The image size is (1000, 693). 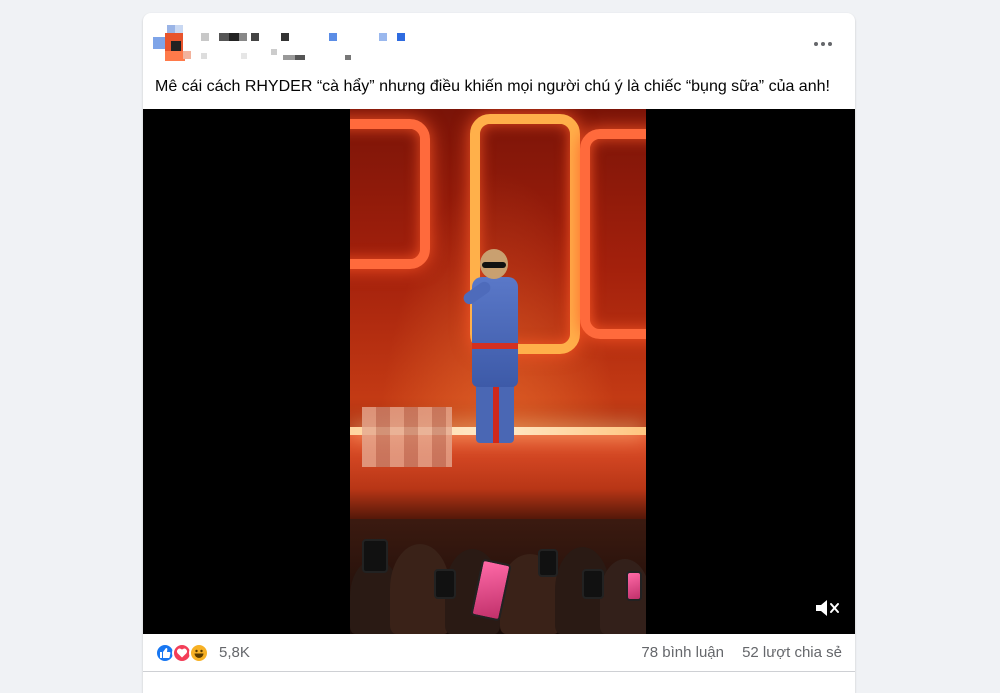 What do you see at coordinates (682, 652) in the screenshot?
I see `comment-count: 78 bình luận` at bounding box center [682, 652].